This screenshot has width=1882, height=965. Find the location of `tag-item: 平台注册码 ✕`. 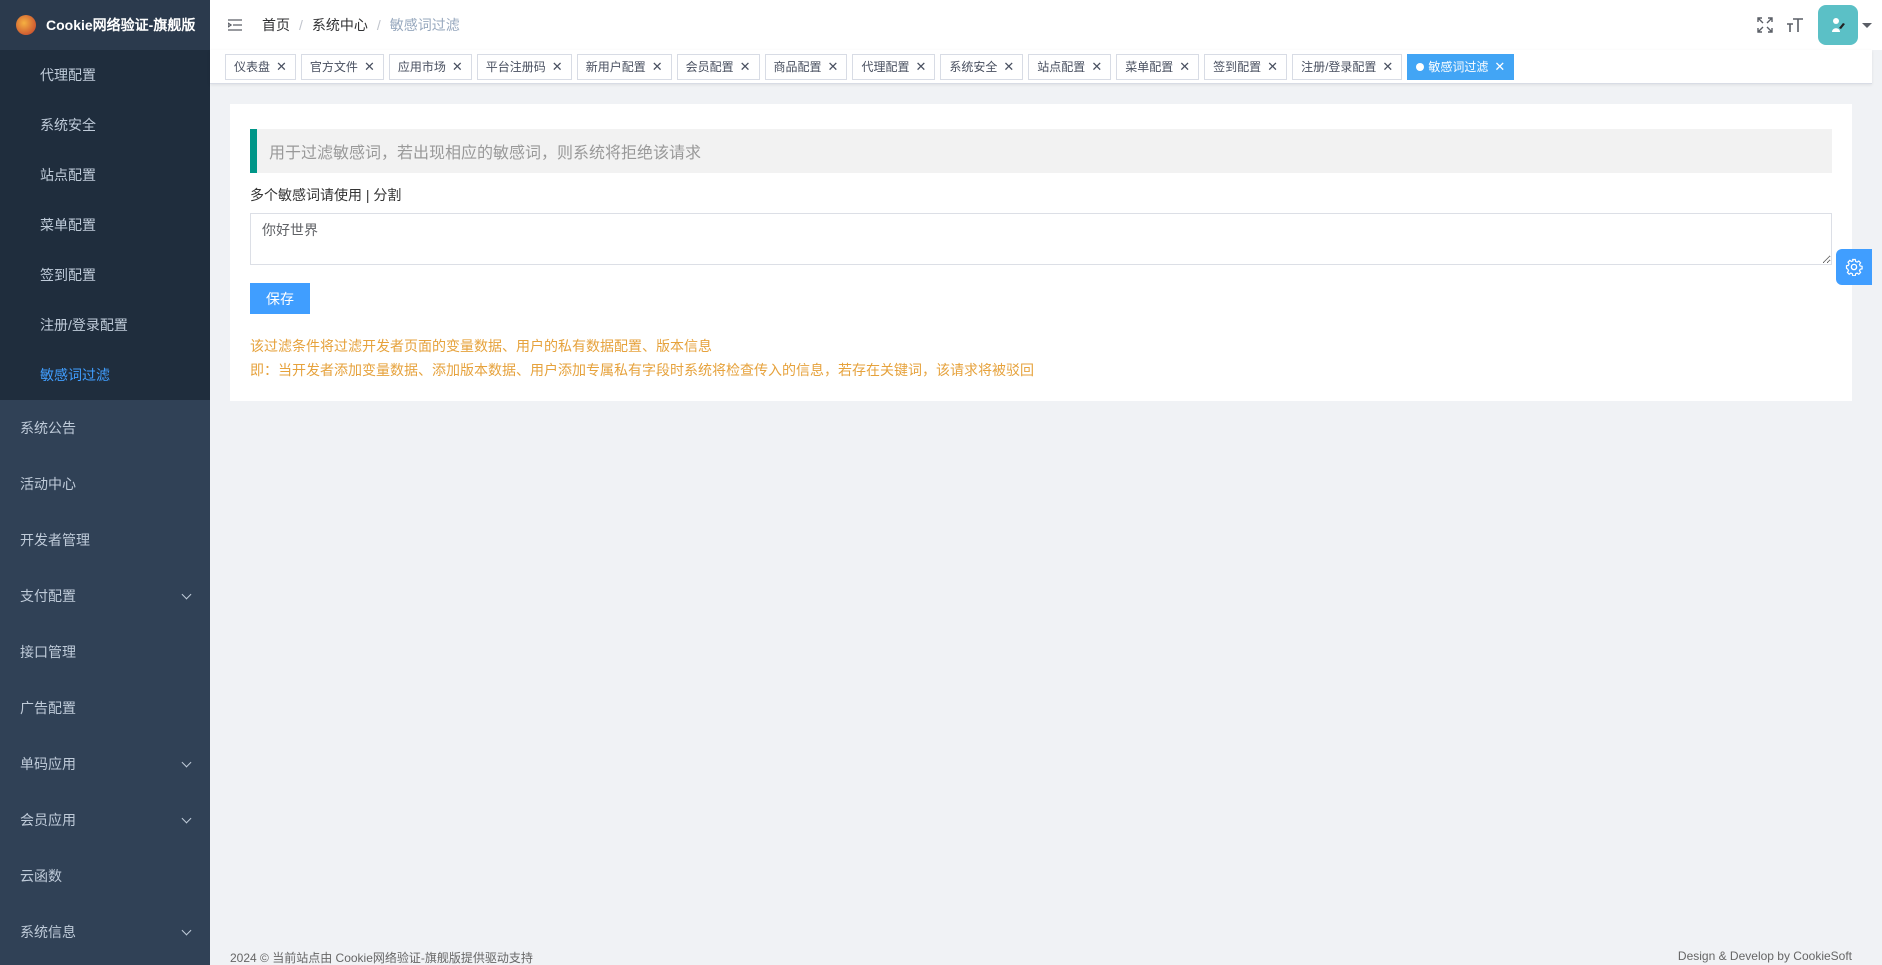

tag-item: 平台注册码 ✕ is located at coordinates (524, 66).